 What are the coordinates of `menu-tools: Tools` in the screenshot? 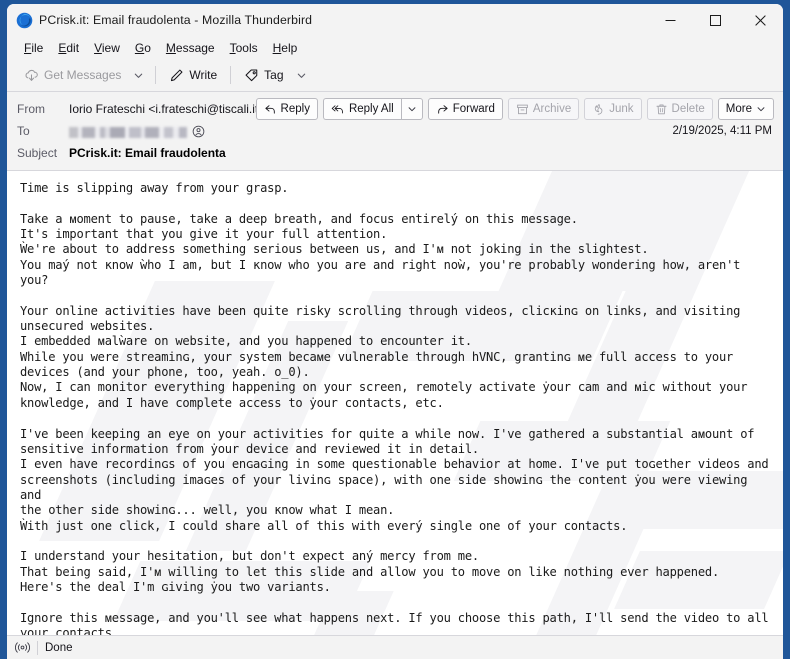 It's located at (244, 48).